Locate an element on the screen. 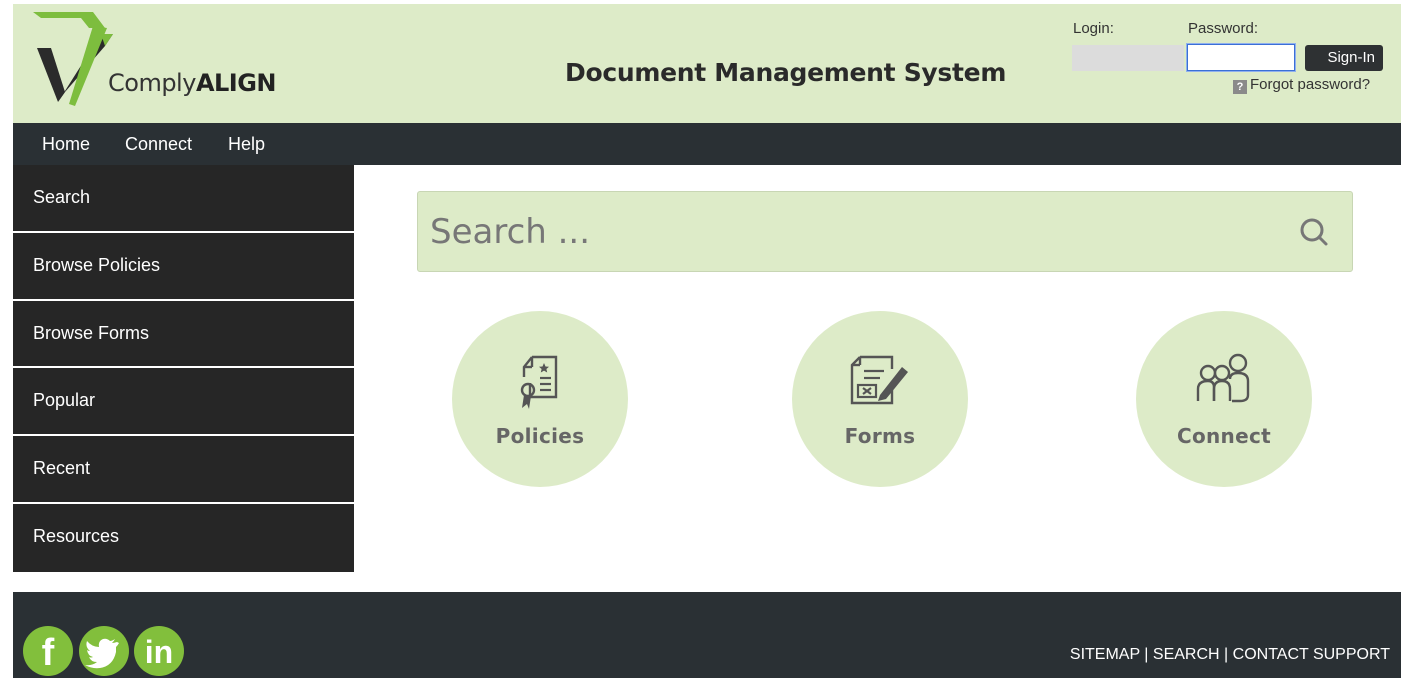 The image size is (1419, 678). nav-help: Help is located at coordinates (246, 144).